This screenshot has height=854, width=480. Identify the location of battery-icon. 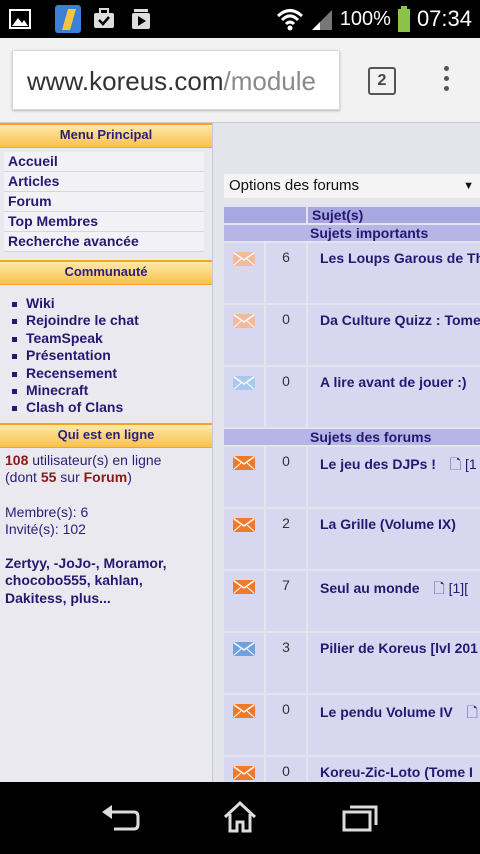
(403, 19).